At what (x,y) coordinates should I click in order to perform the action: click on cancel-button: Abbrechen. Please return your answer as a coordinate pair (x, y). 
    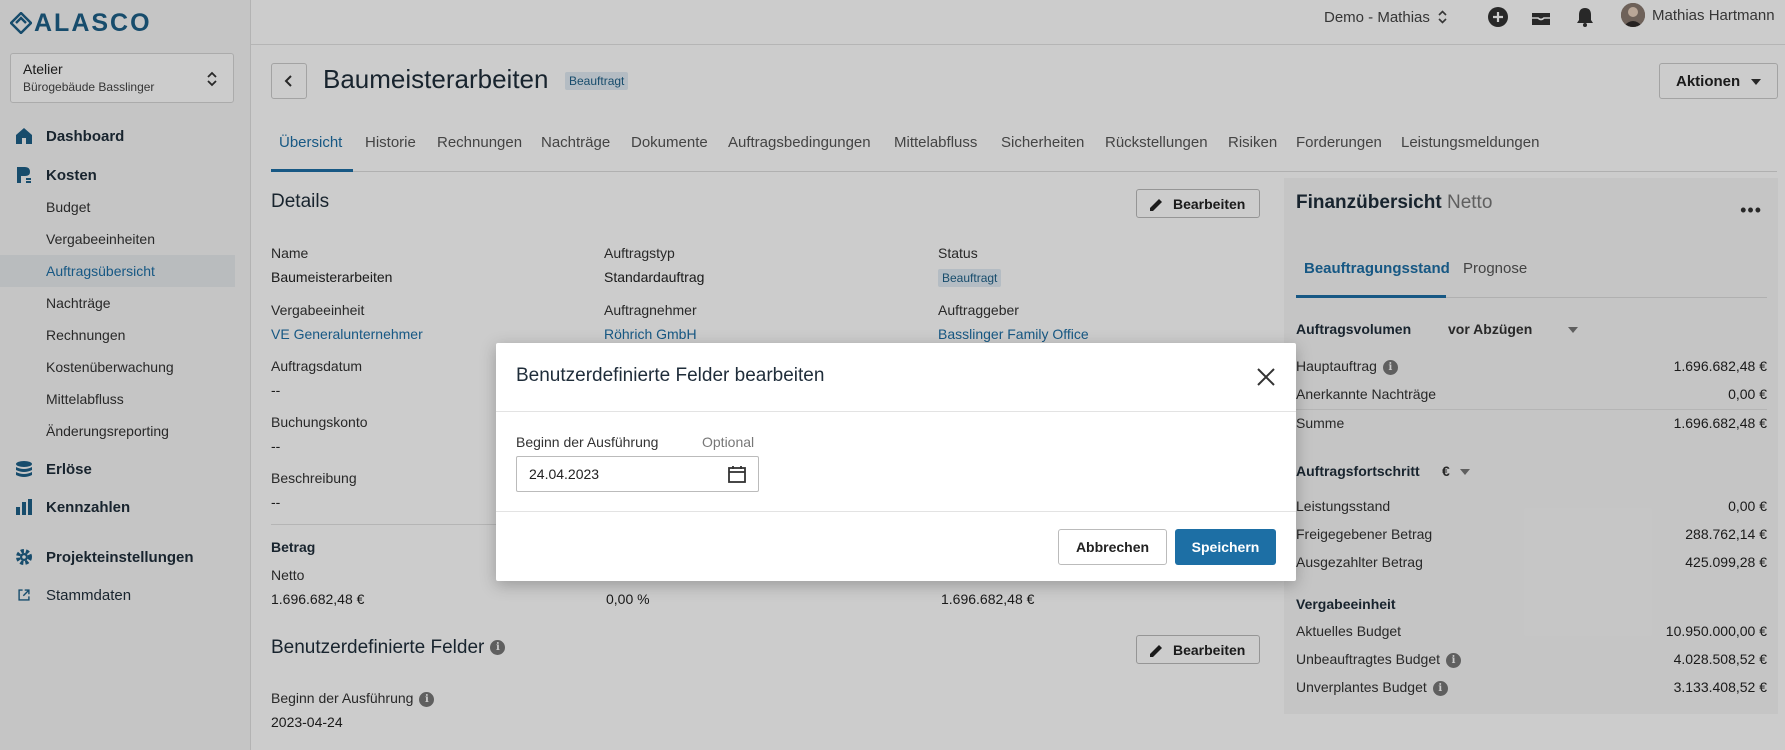
    Looking at the image, I should click on (1112, 547).